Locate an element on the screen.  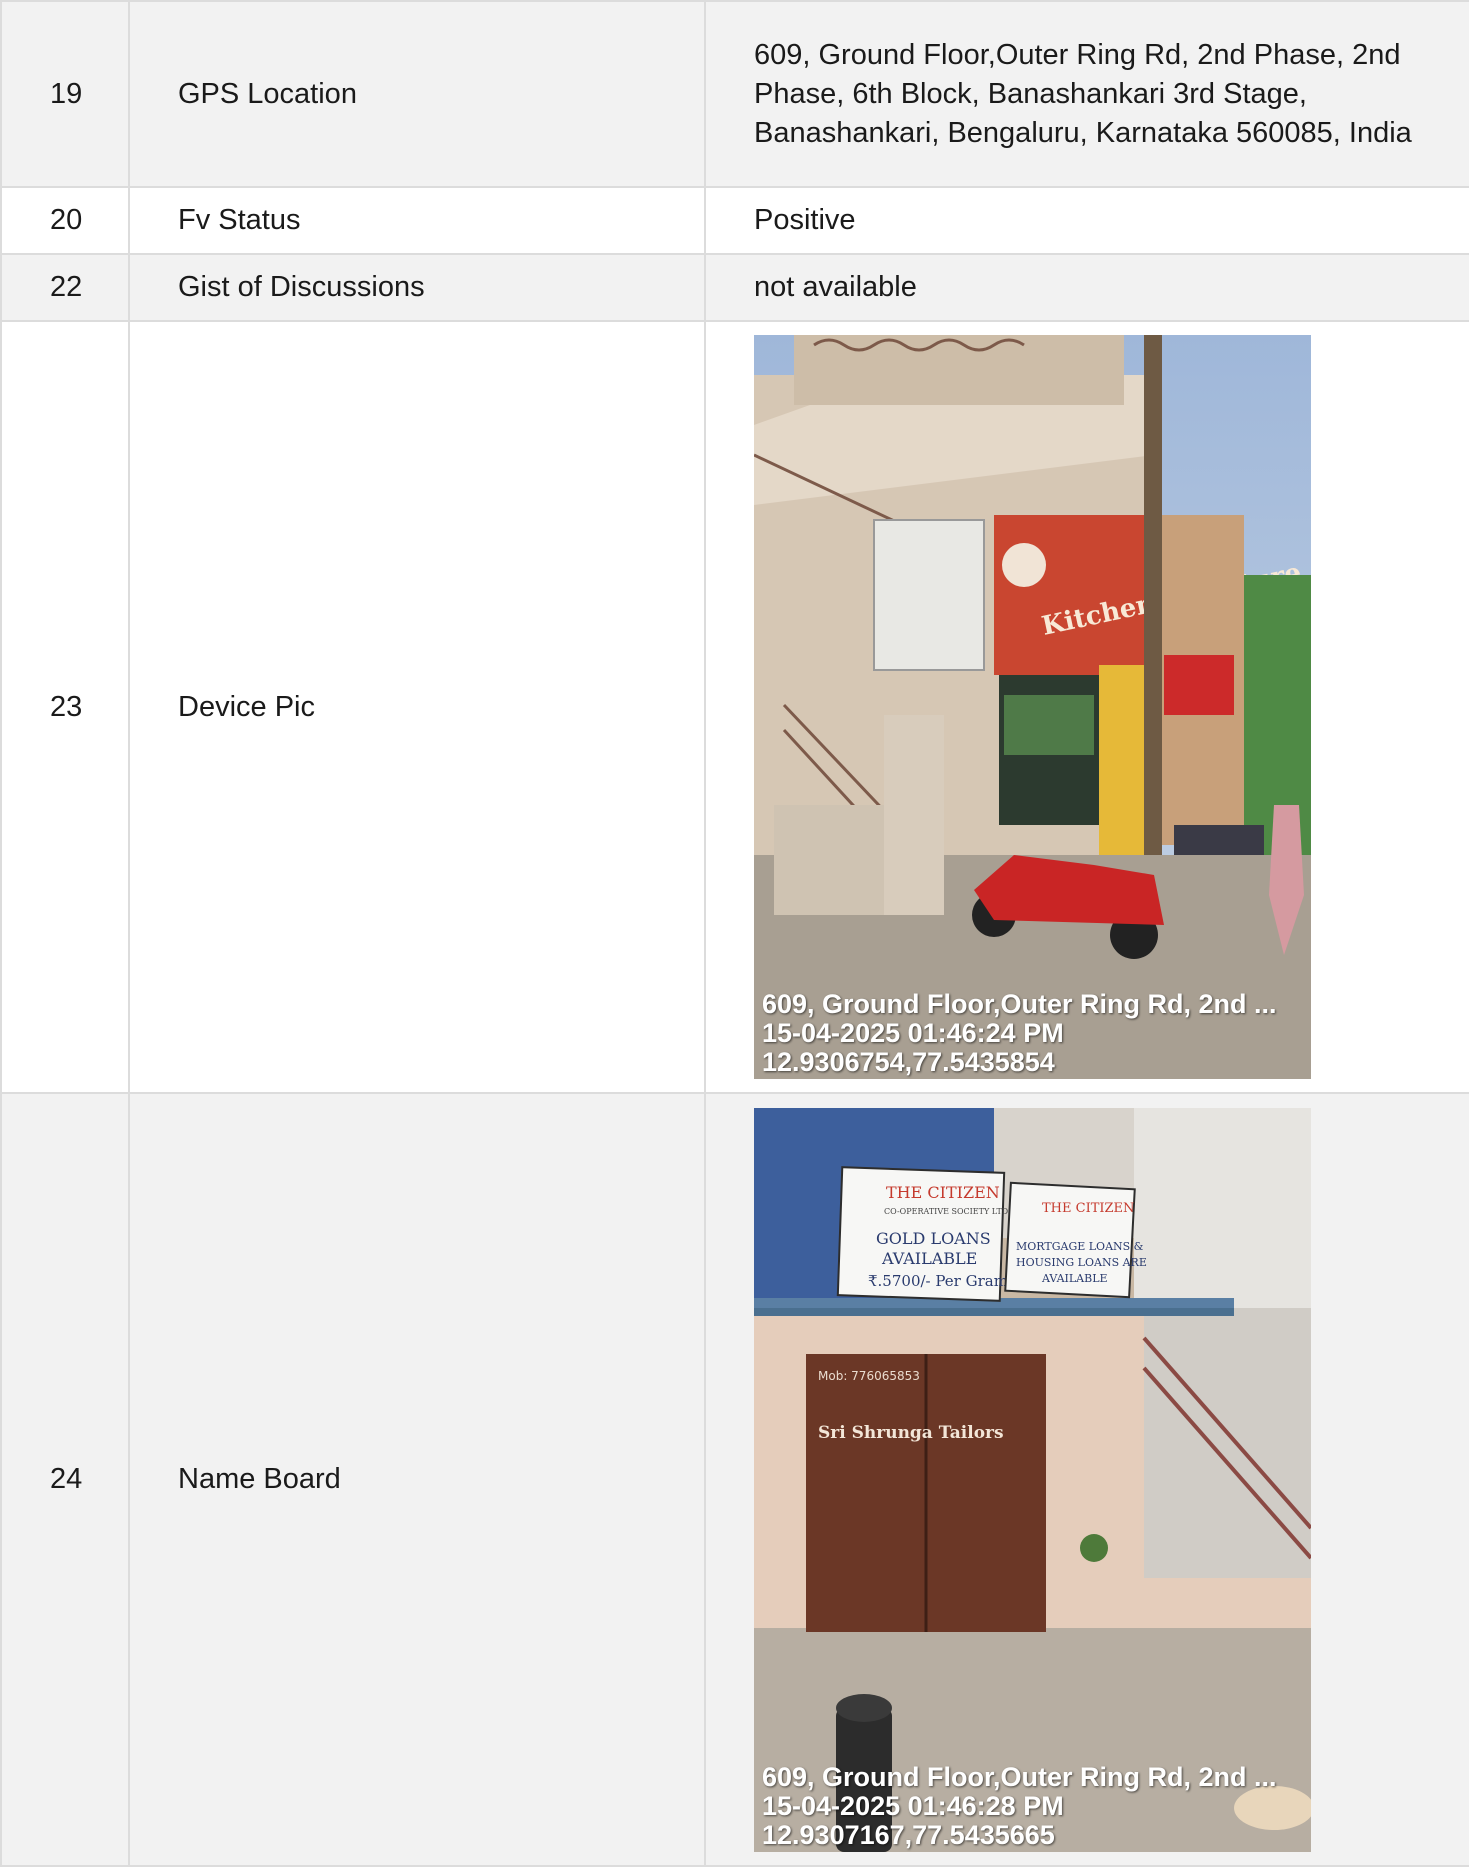
table-row: 22 Gist of Discussions not available is located at coordinates (734, 287).